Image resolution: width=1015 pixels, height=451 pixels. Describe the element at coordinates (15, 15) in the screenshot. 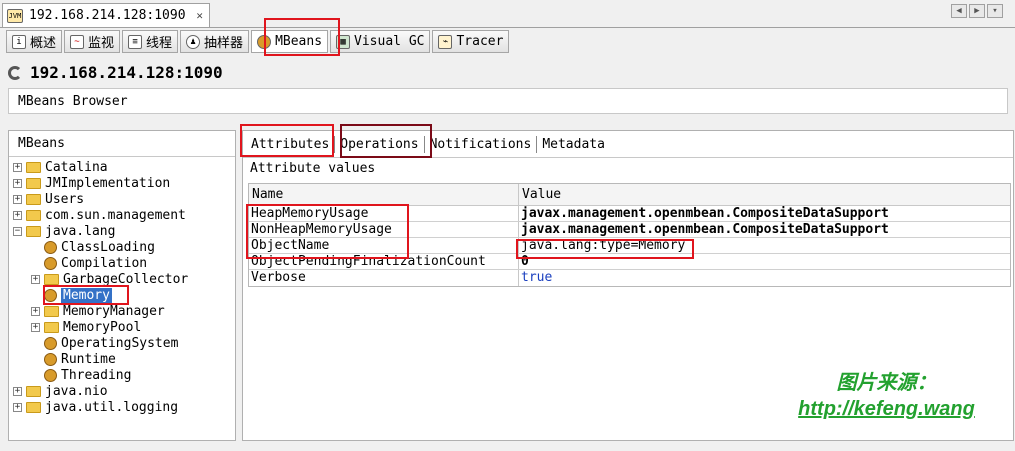

I see `jvm-icon: JVM` at that location.